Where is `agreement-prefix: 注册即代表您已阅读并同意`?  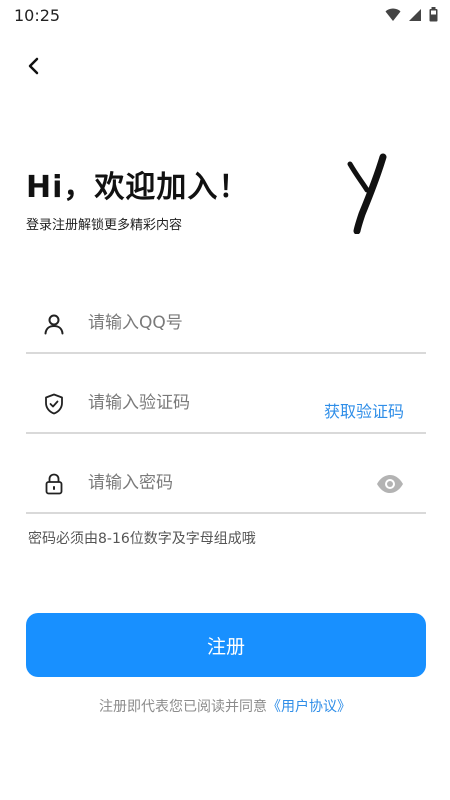 agreement-prefix: 注册即代表您已阅读并同意 is located at coordinates (183, 707).